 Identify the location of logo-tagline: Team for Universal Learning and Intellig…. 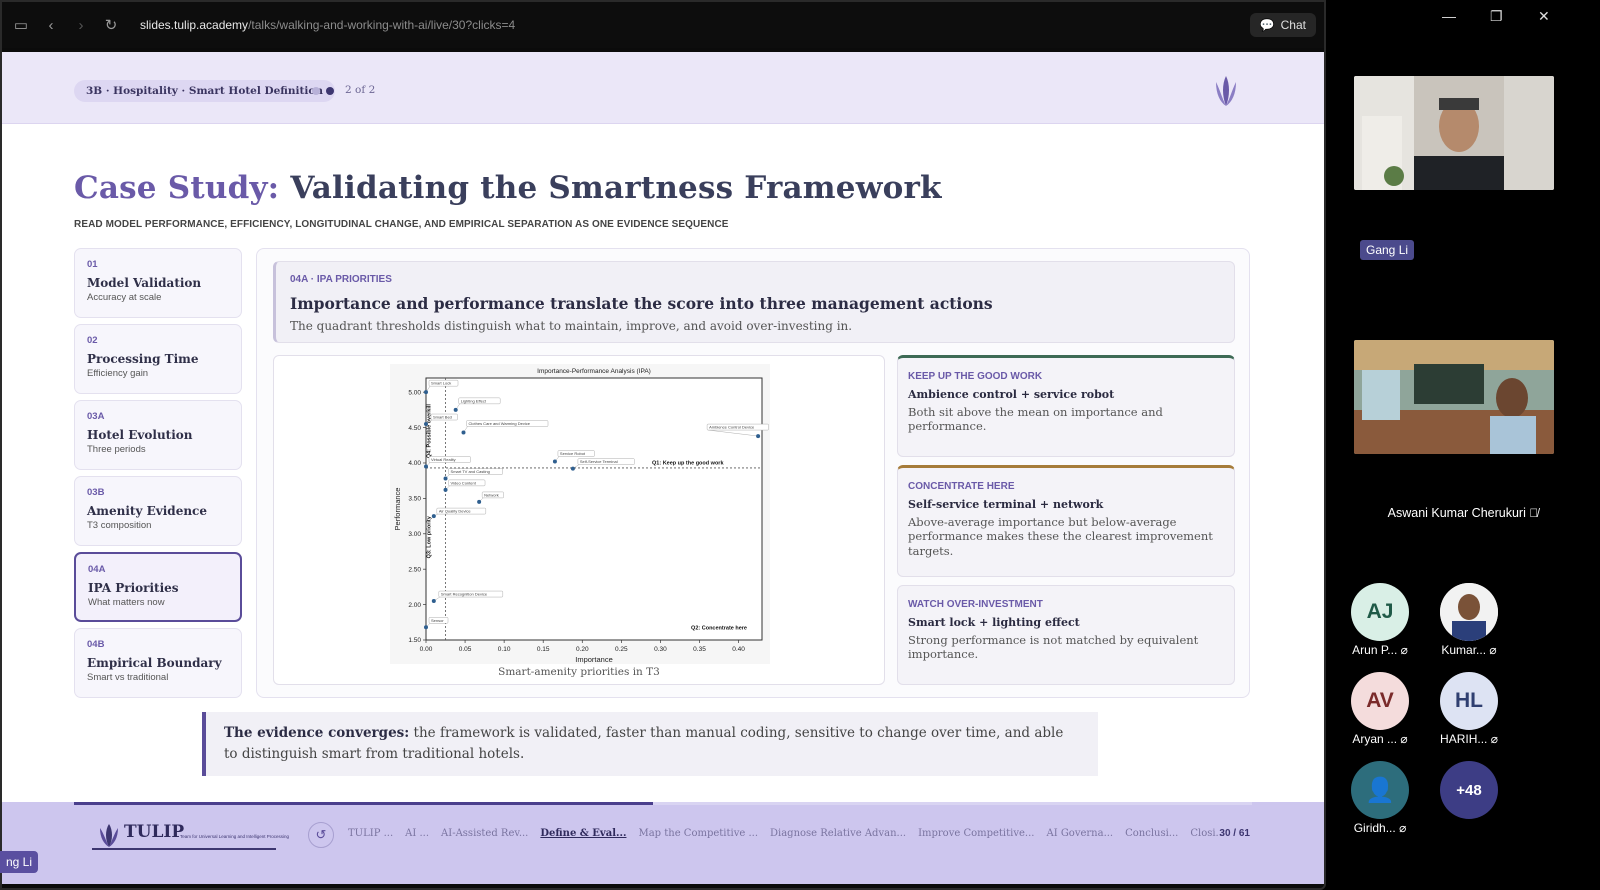
(235, 836).